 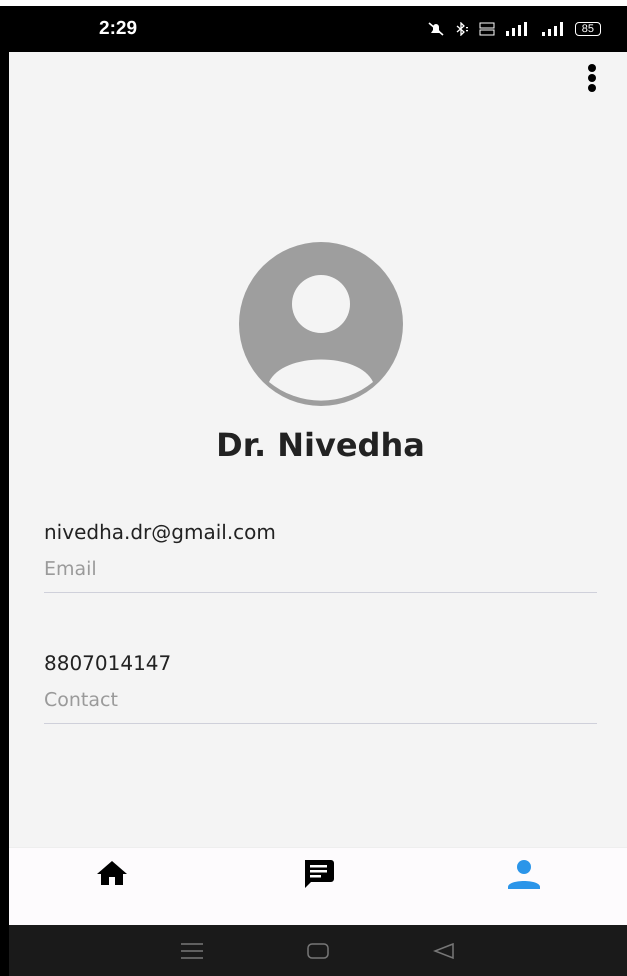 I want to click on battery-level: 85, so click(x=587, y=29).